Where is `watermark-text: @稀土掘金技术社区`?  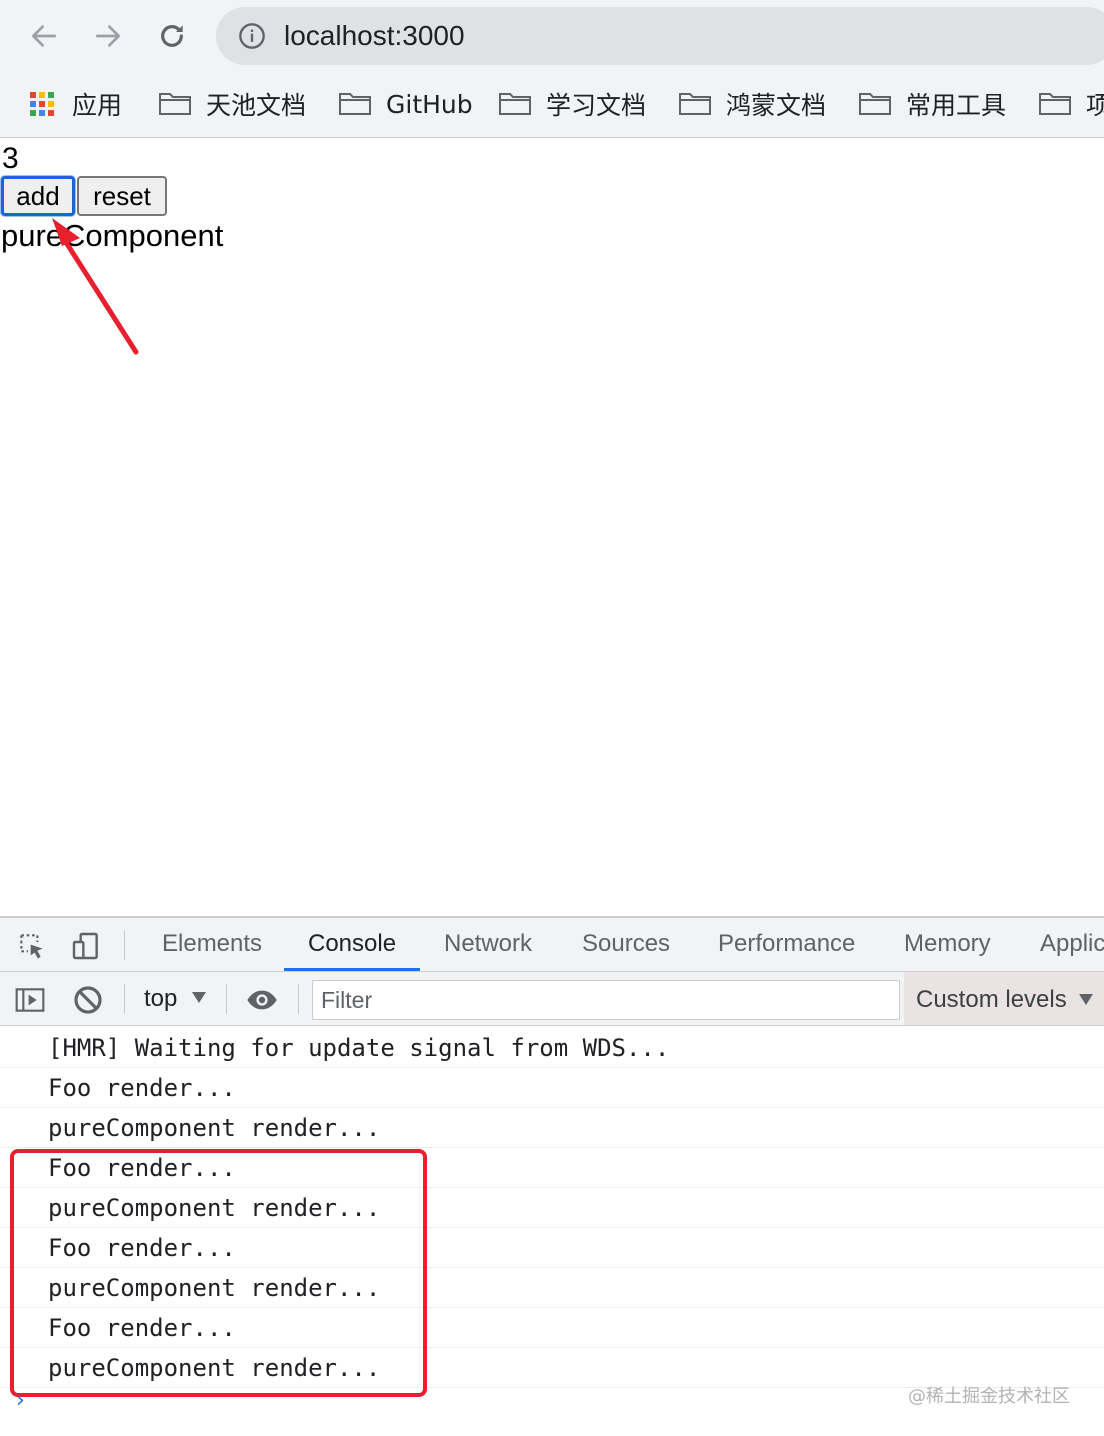 watermark-text: @稀土掘金技术社区 is located at coordinates (989, 1396).